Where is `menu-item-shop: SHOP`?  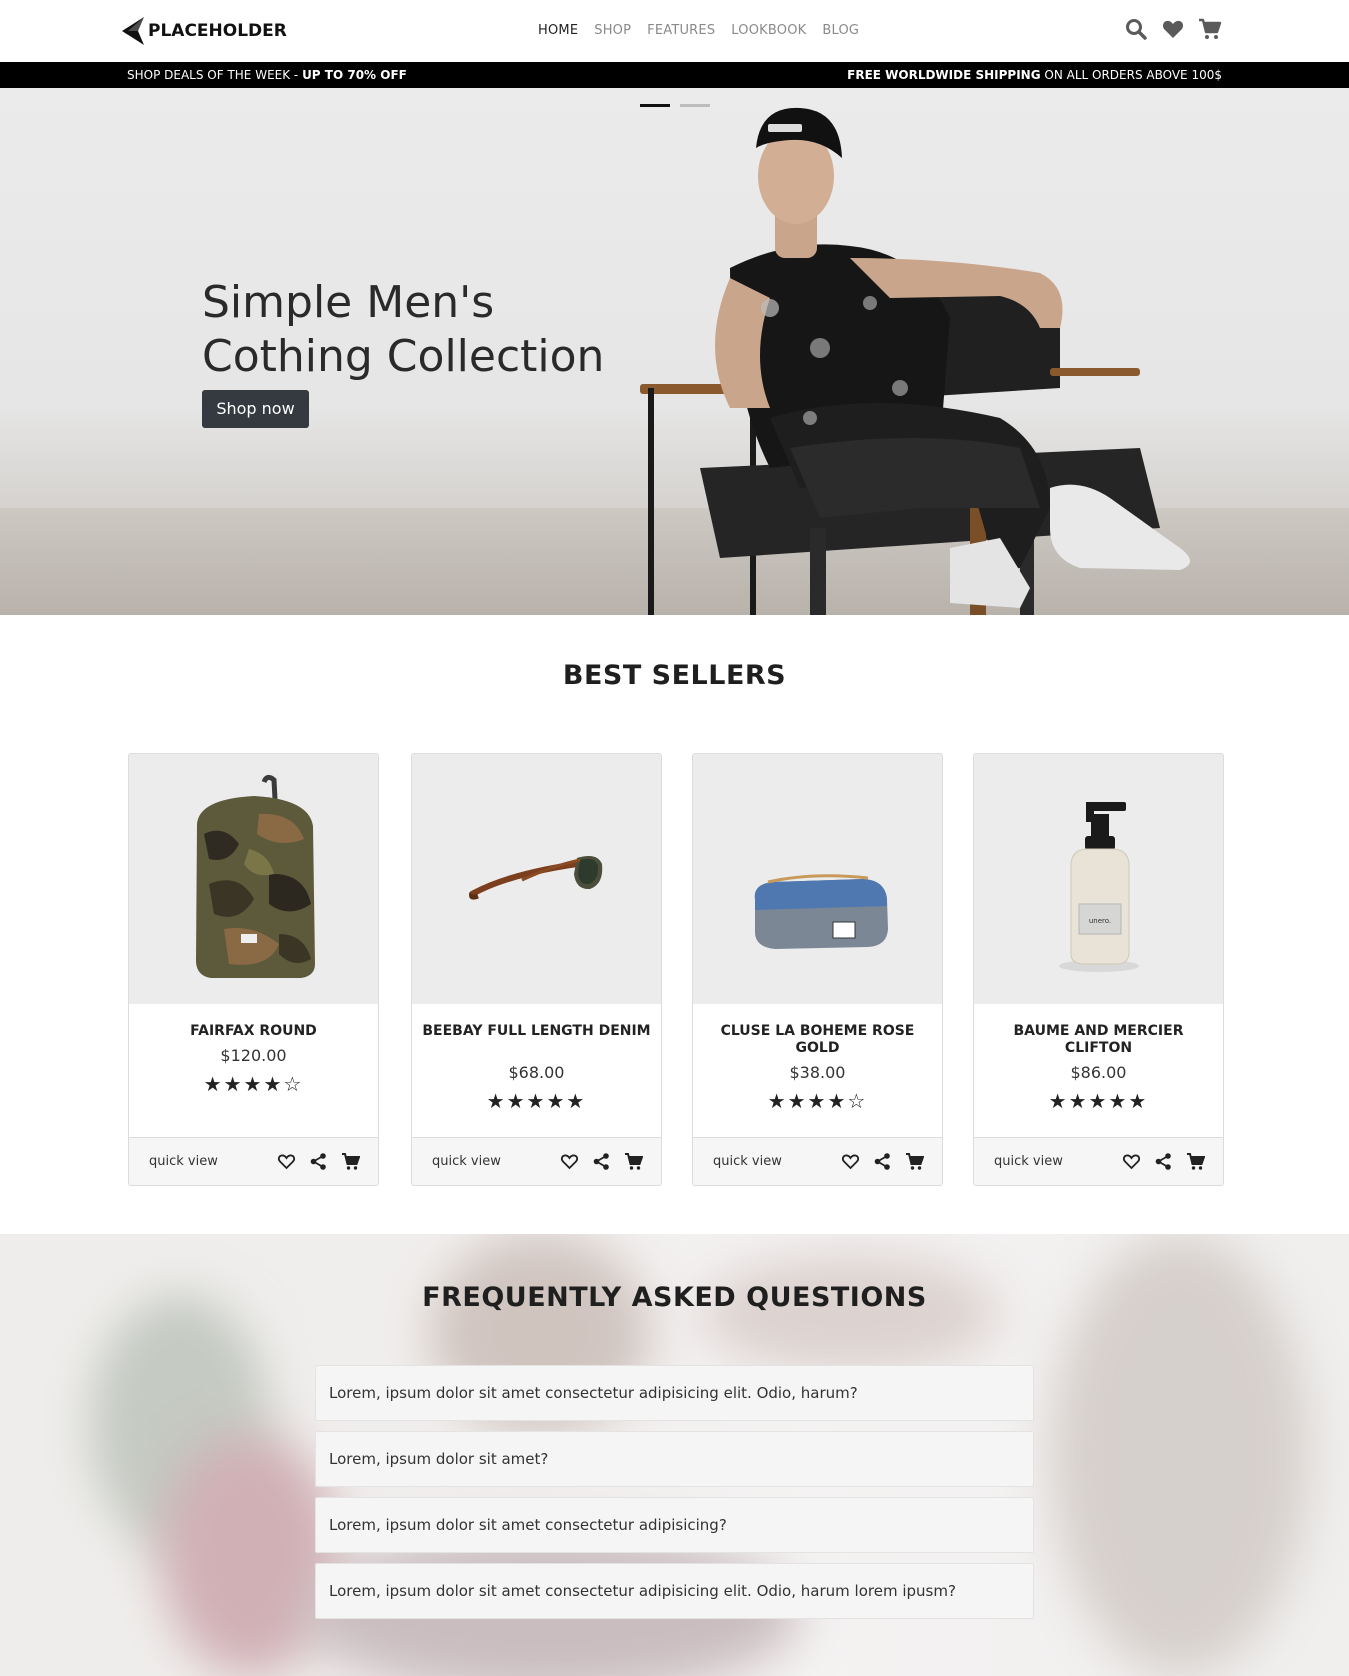
menu-item-shop: SHOP is located at coordinates (612, 30).